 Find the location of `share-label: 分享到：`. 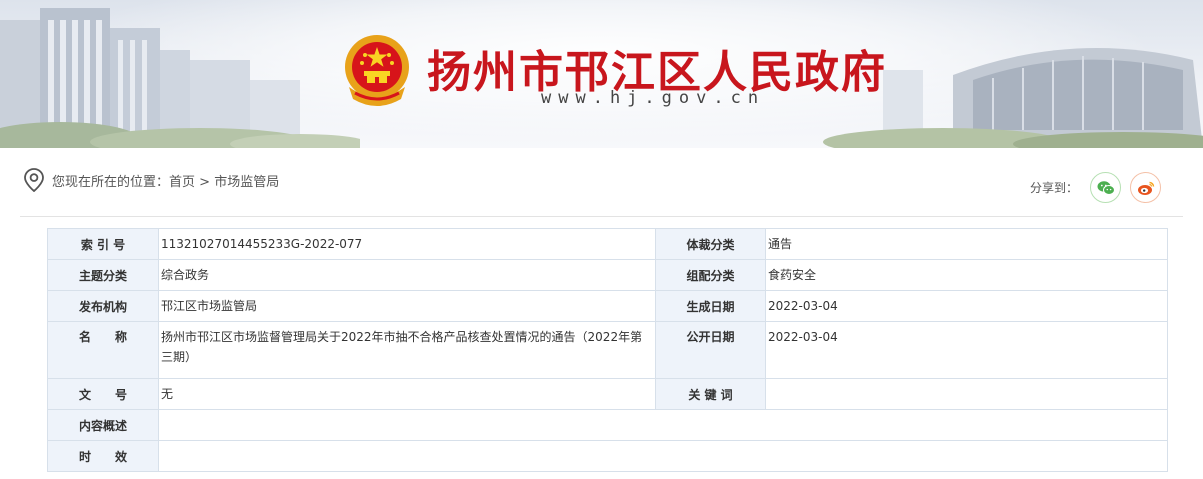

share-label: 分享到： is located at coordinates (1053, 188).